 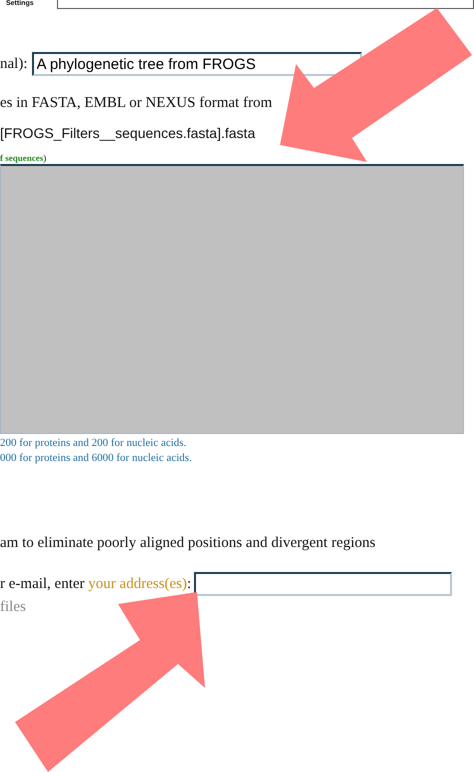 I want to click on field-label: es in FASTA, EMBL or NEXUS format from, so click(x=137, y=103).